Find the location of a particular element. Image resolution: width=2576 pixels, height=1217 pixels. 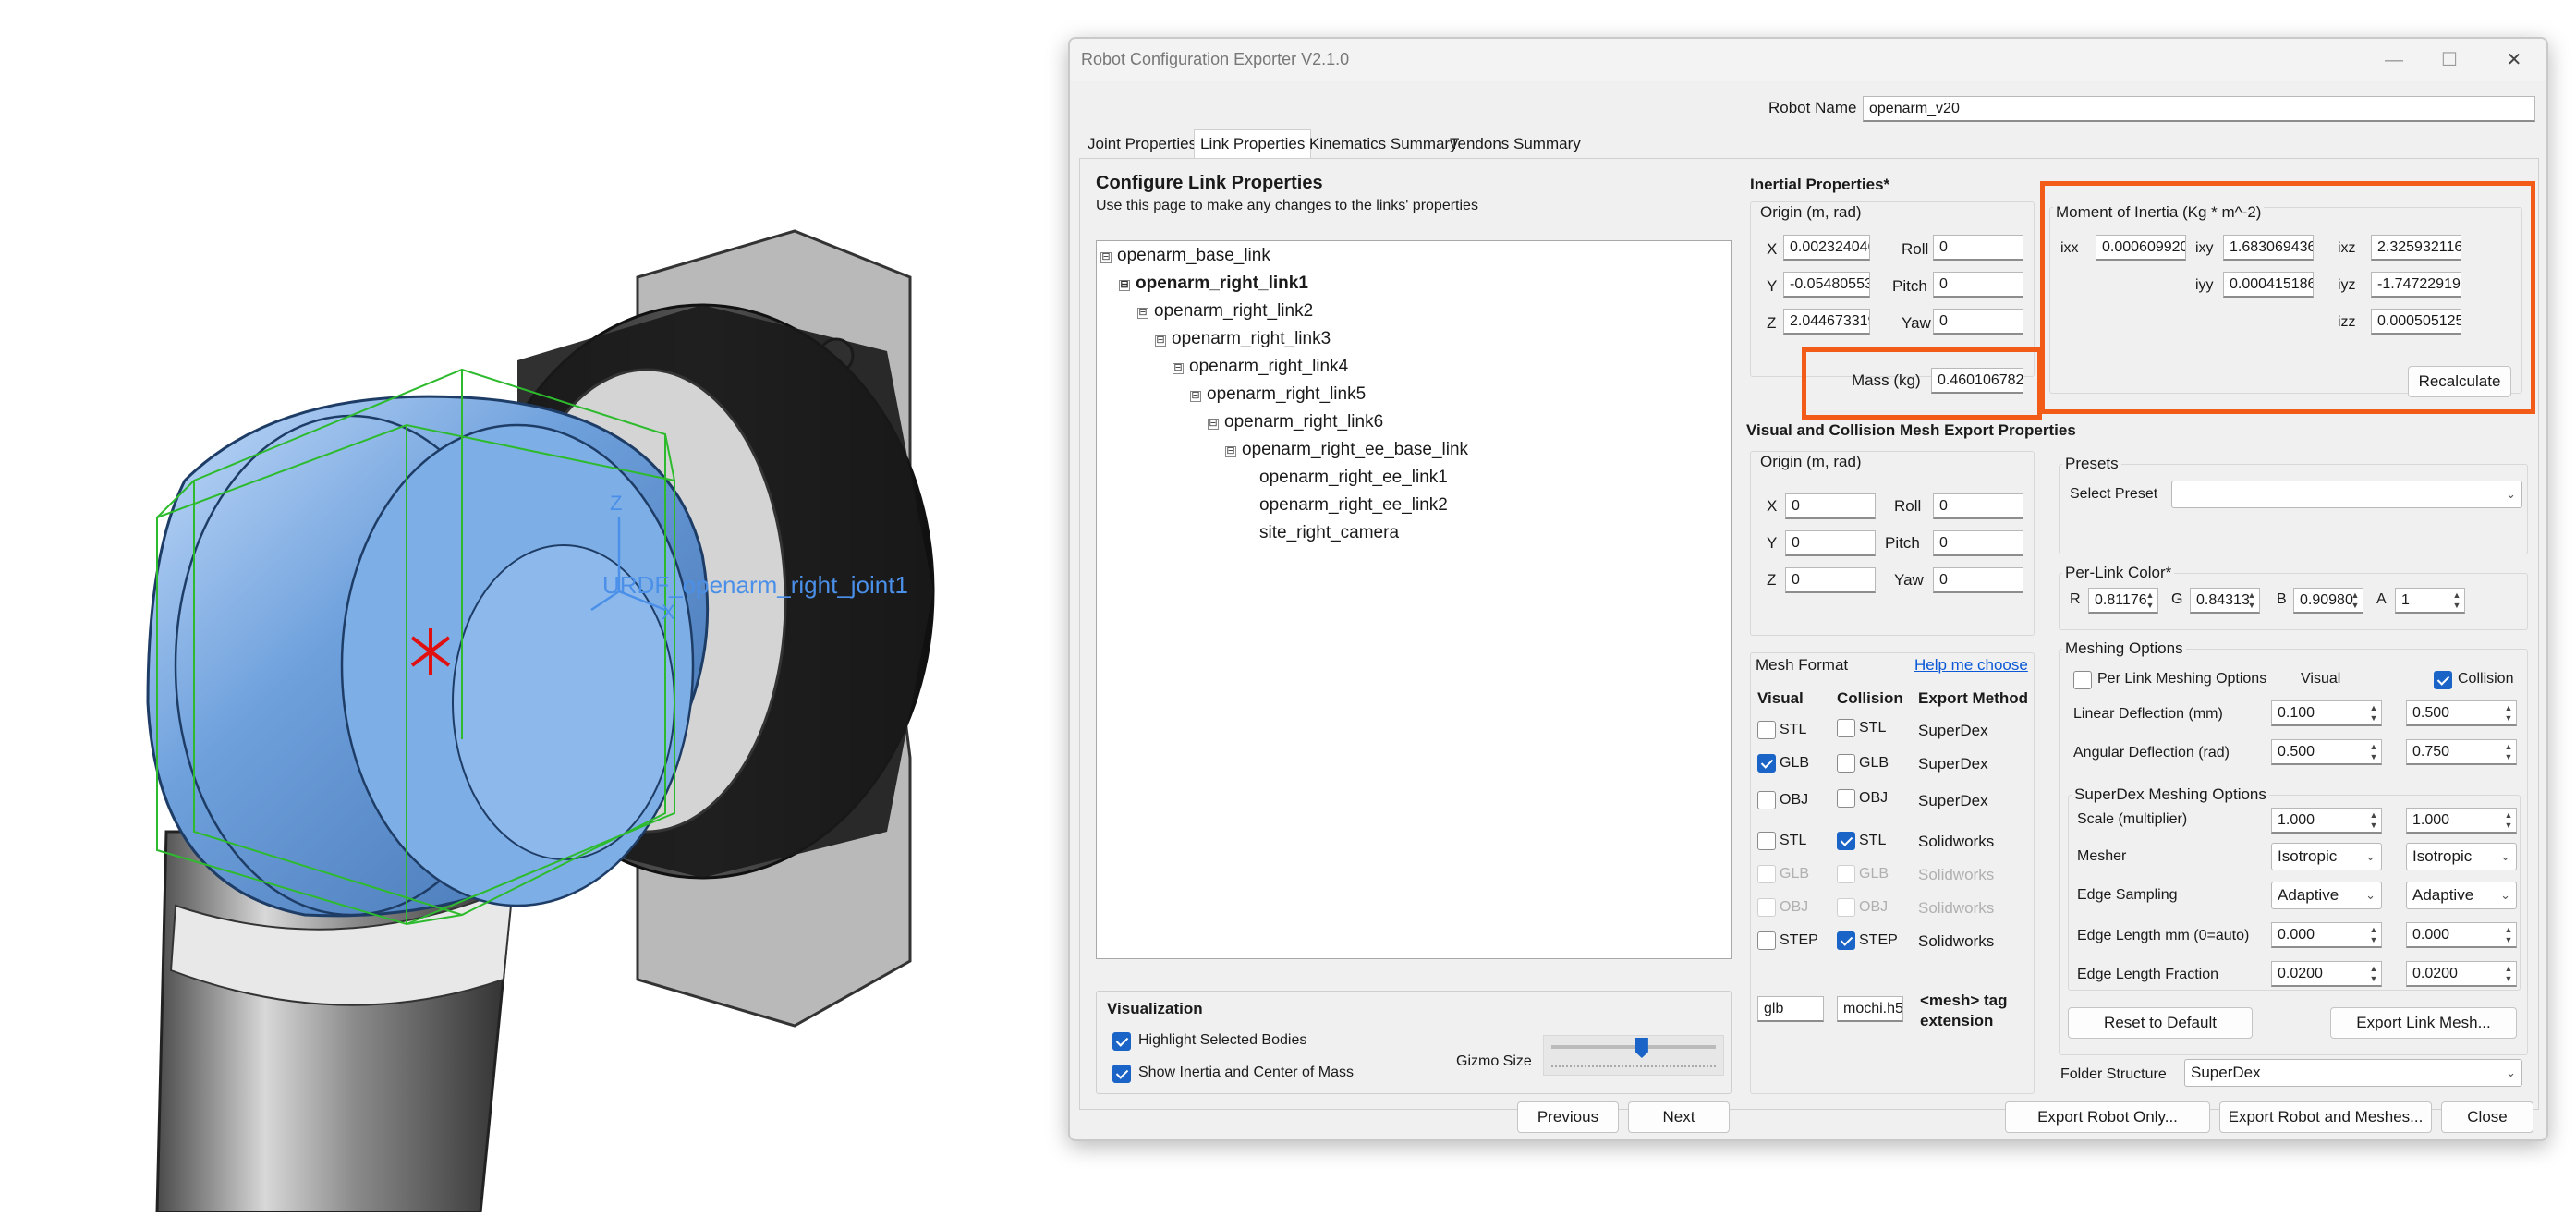

scale-visual-spinbox: 1.000 ▲ ▼ is located at coordinates (2326, 821).